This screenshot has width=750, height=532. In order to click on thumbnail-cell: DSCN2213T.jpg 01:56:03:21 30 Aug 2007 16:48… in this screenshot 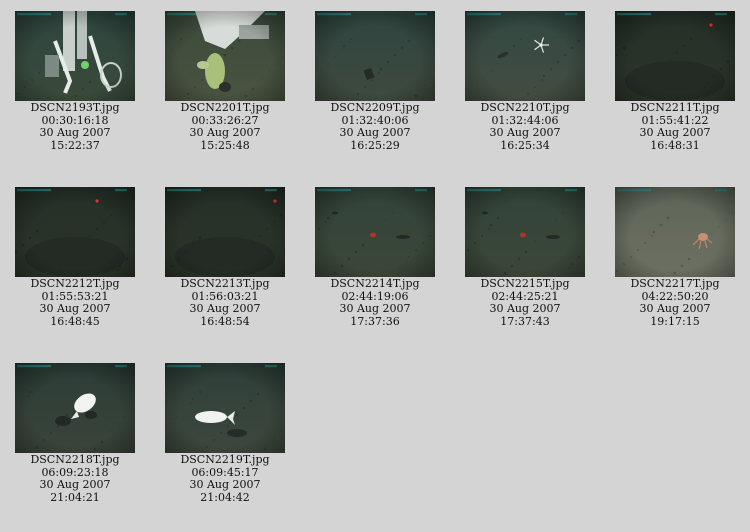, I will do `click(225, 257)`.